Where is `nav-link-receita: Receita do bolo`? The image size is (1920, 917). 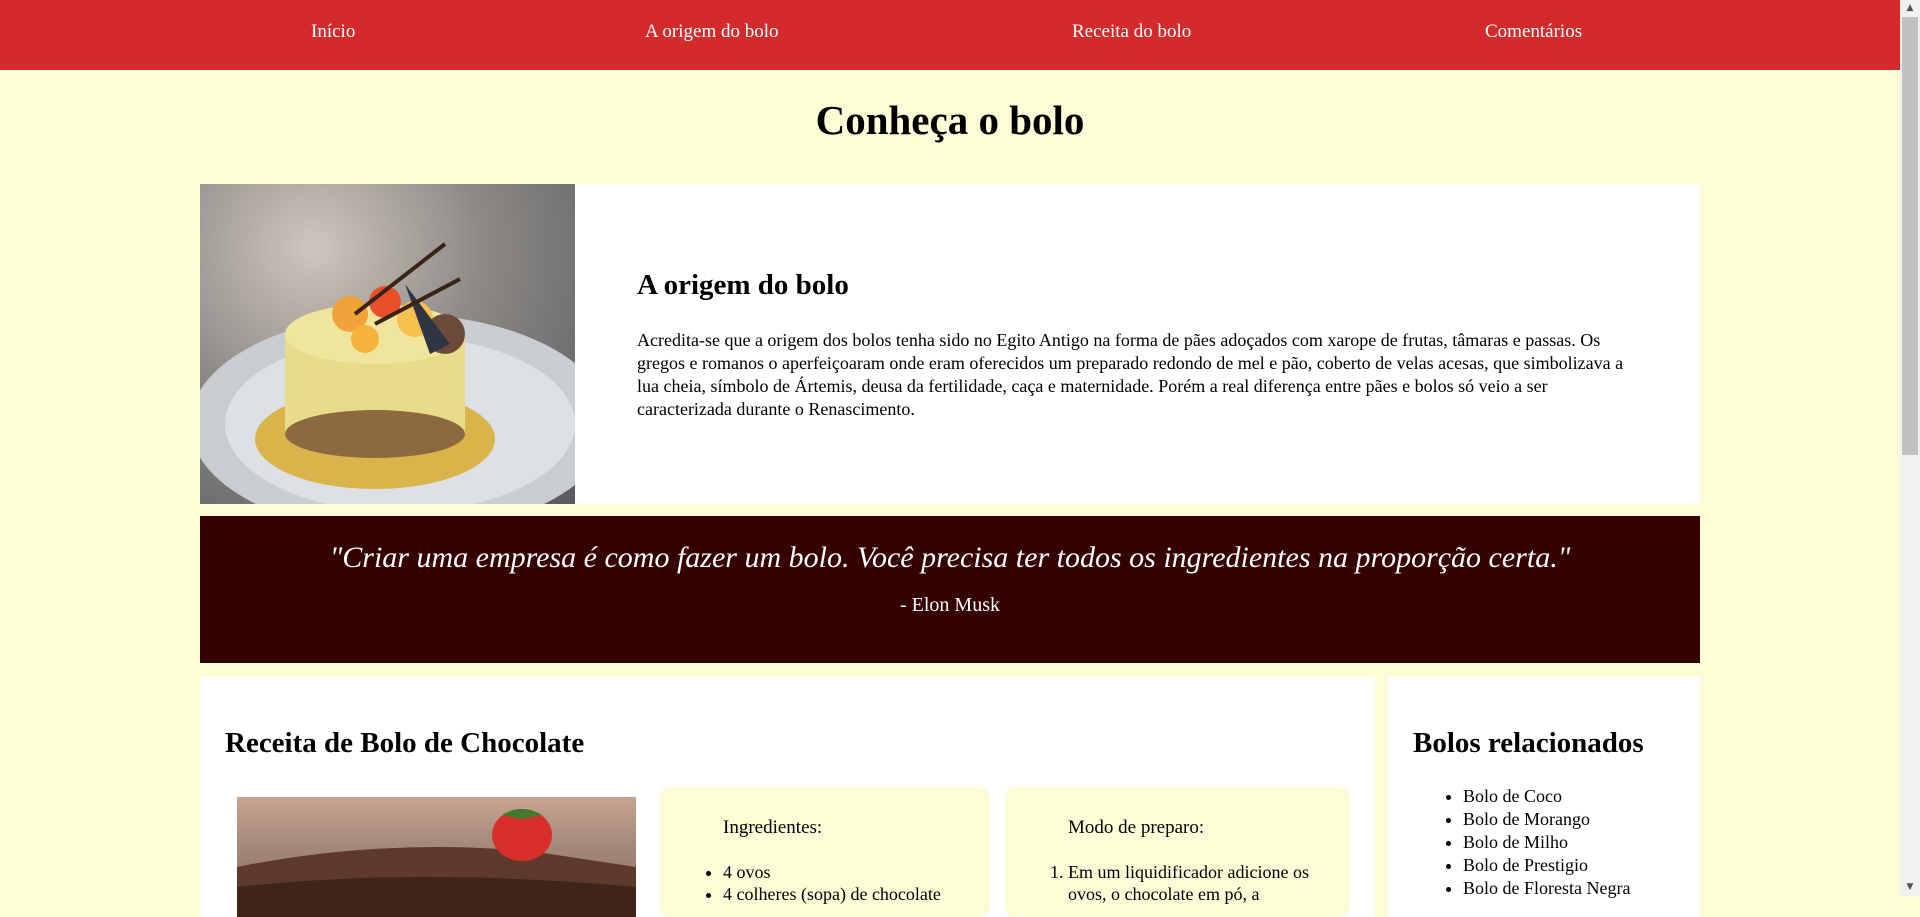 nav-link-receita: Receita do bolo is located at coordinates (1131, 32).